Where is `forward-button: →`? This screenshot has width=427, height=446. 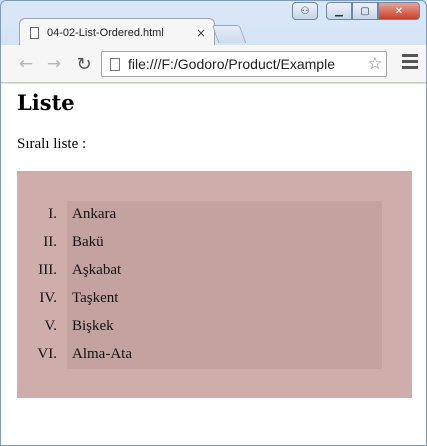
forward-button: → is located at coordinates (54, 64).